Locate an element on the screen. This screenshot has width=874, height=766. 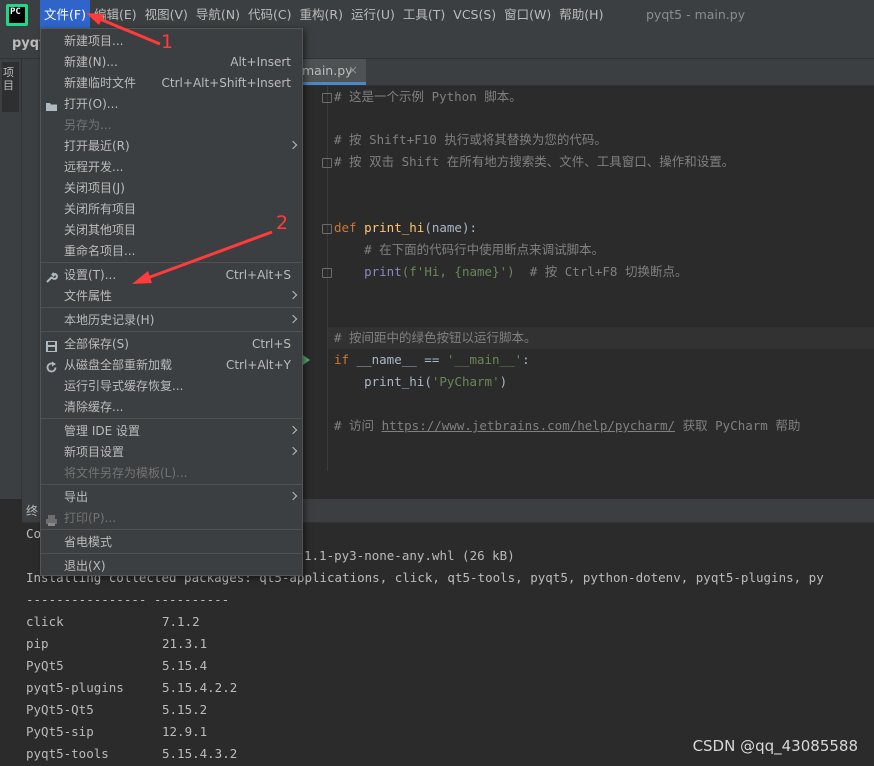
annotation-number-1: 1 is located at coordinates (167, 42).